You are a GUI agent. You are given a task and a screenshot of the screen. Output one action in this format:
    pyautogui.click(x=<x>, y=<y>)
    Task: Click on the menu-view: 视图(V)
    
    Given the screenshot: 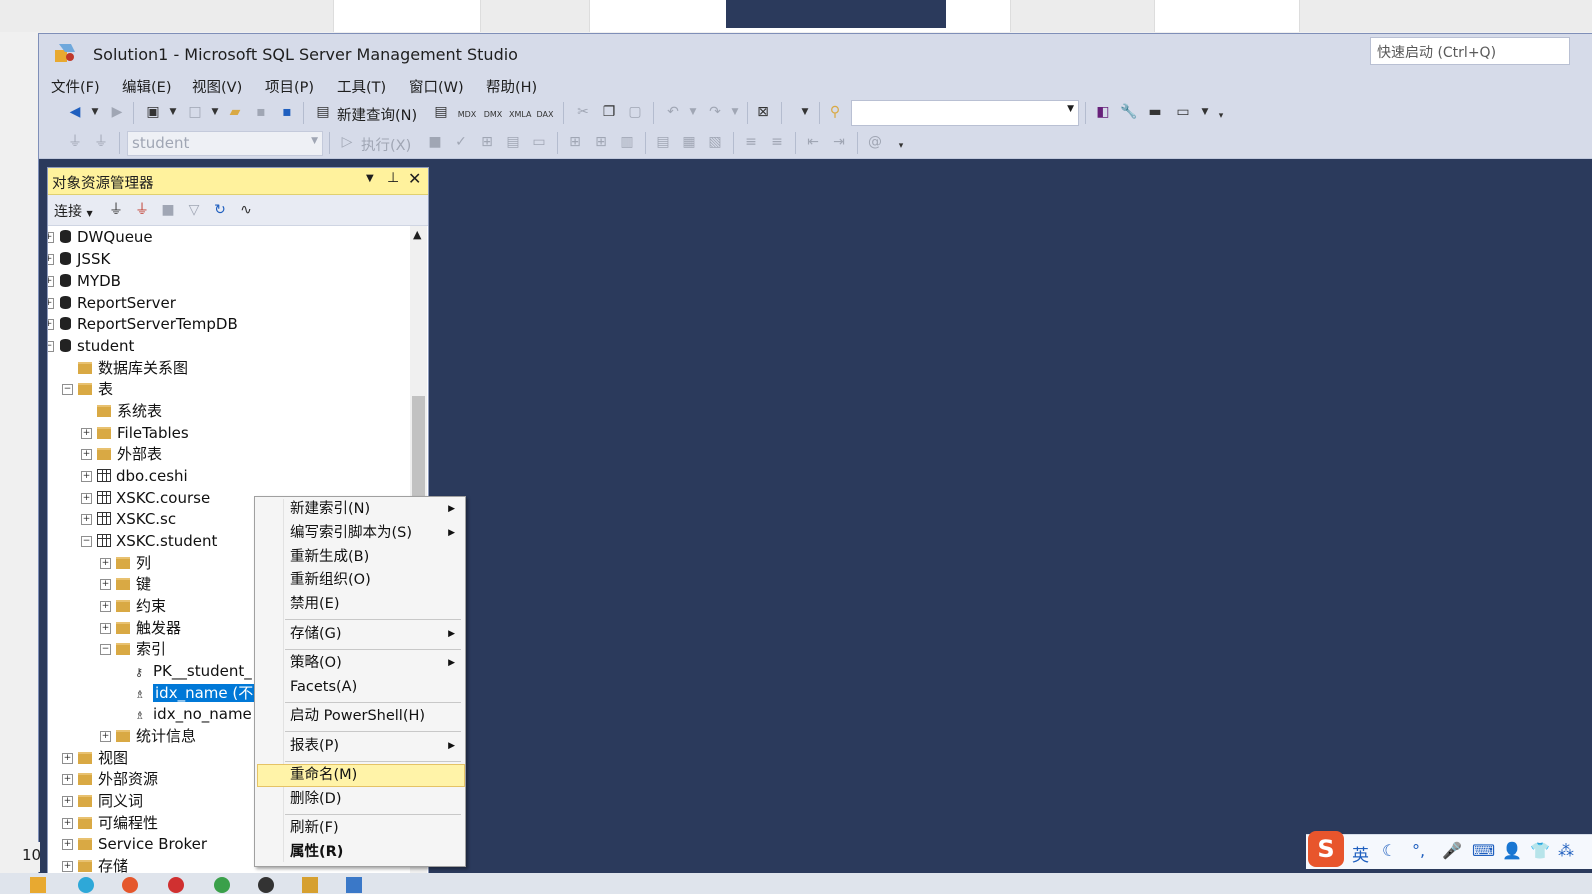 What is the action you would take?
    pyautogui.click(x=217, y=86)
    